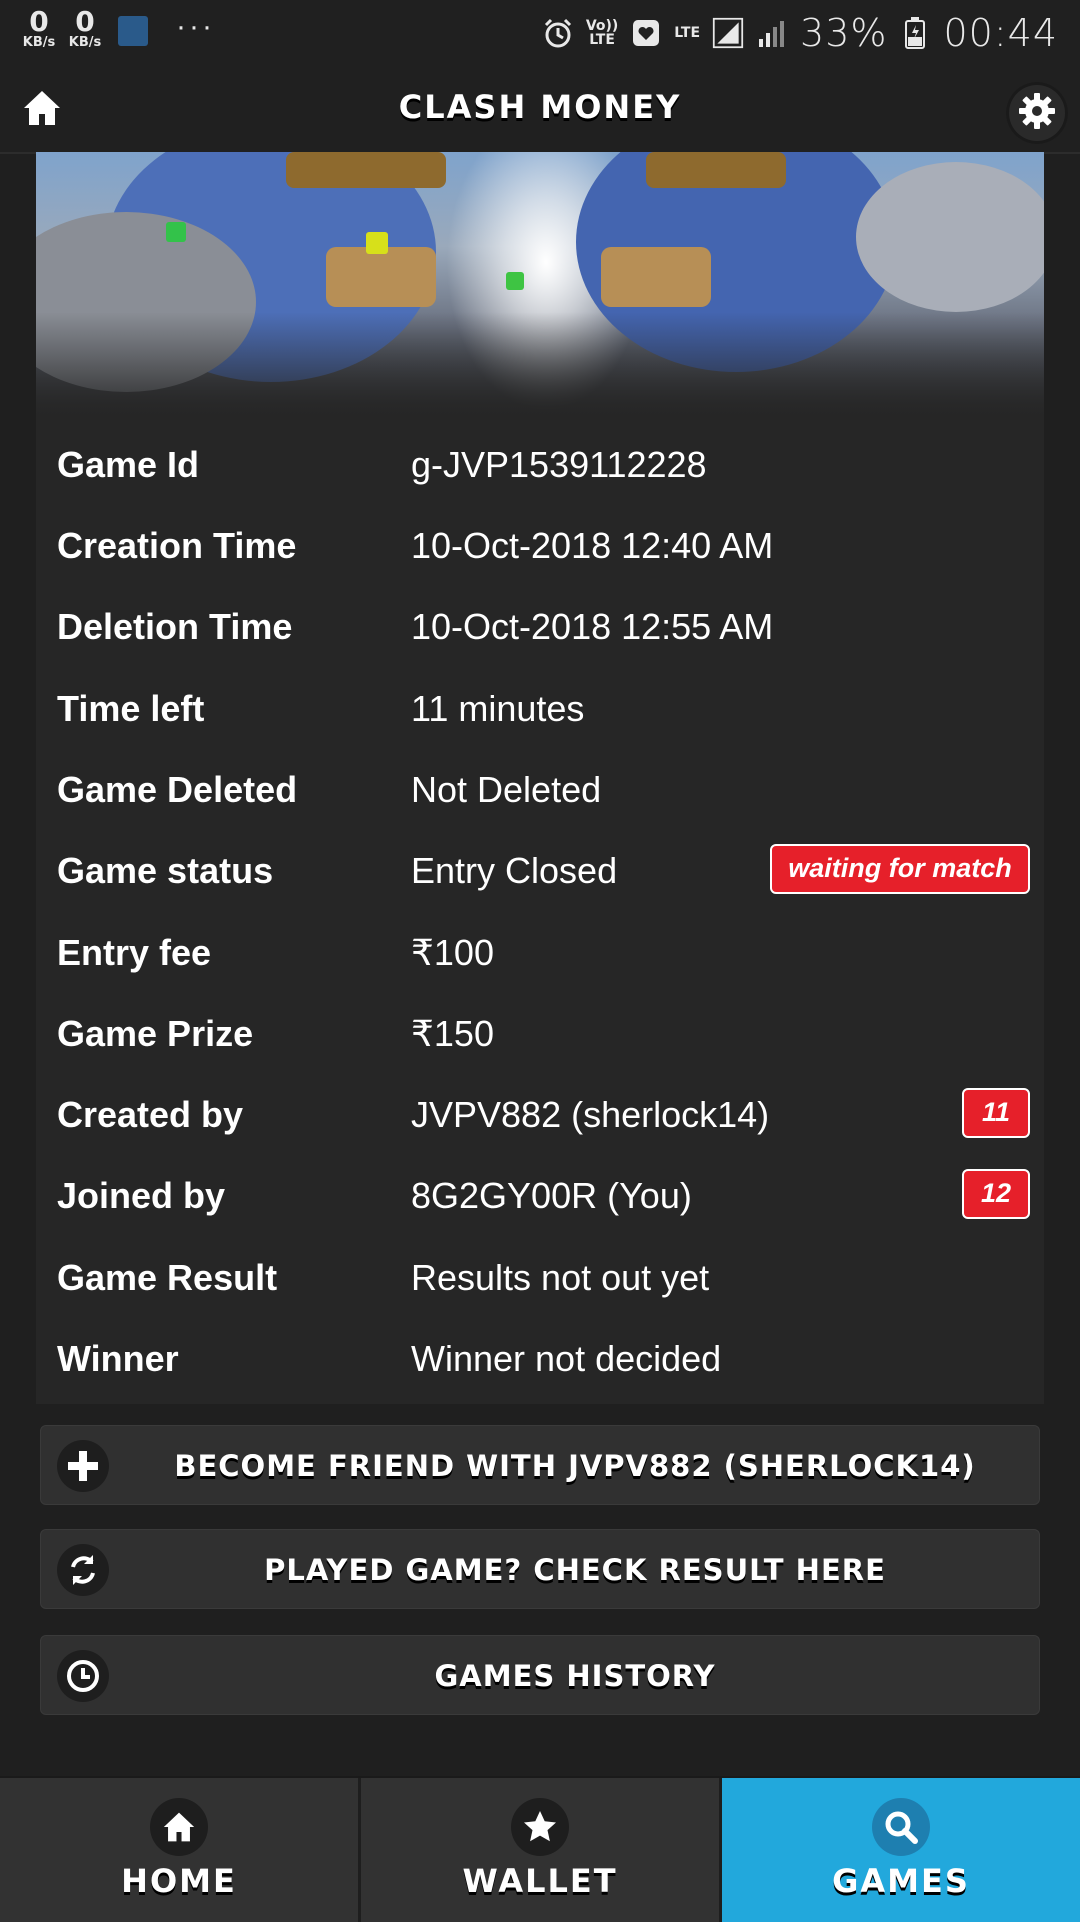 Image resolution: width=1080 pixels, height=1922 pixels. What do you see at coordinates (901, 1827) in the screenshot?
I see `search-icon` at bounding box center [901, 1827].